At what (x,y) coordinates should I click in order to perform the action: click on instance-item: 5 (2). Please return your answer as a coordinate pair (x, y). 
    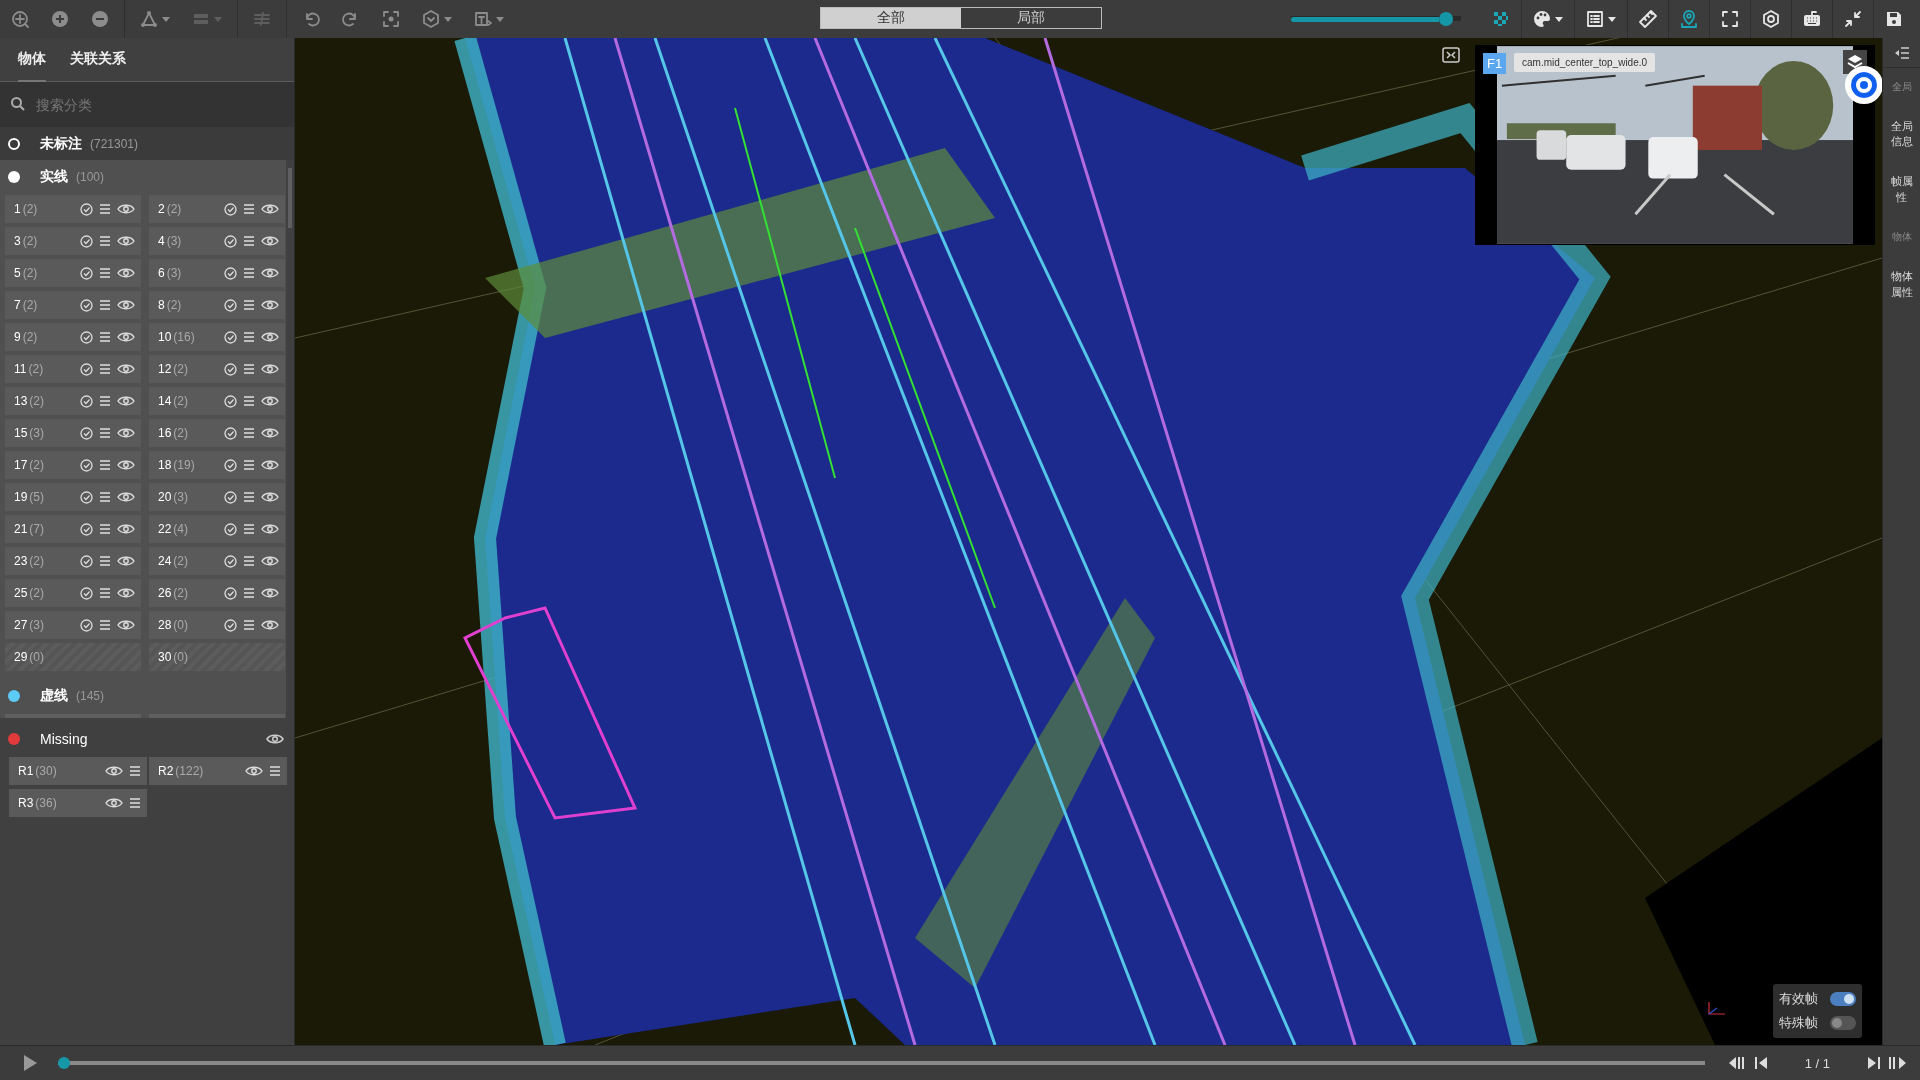
    Looking at the image, I should click on (73, 273).